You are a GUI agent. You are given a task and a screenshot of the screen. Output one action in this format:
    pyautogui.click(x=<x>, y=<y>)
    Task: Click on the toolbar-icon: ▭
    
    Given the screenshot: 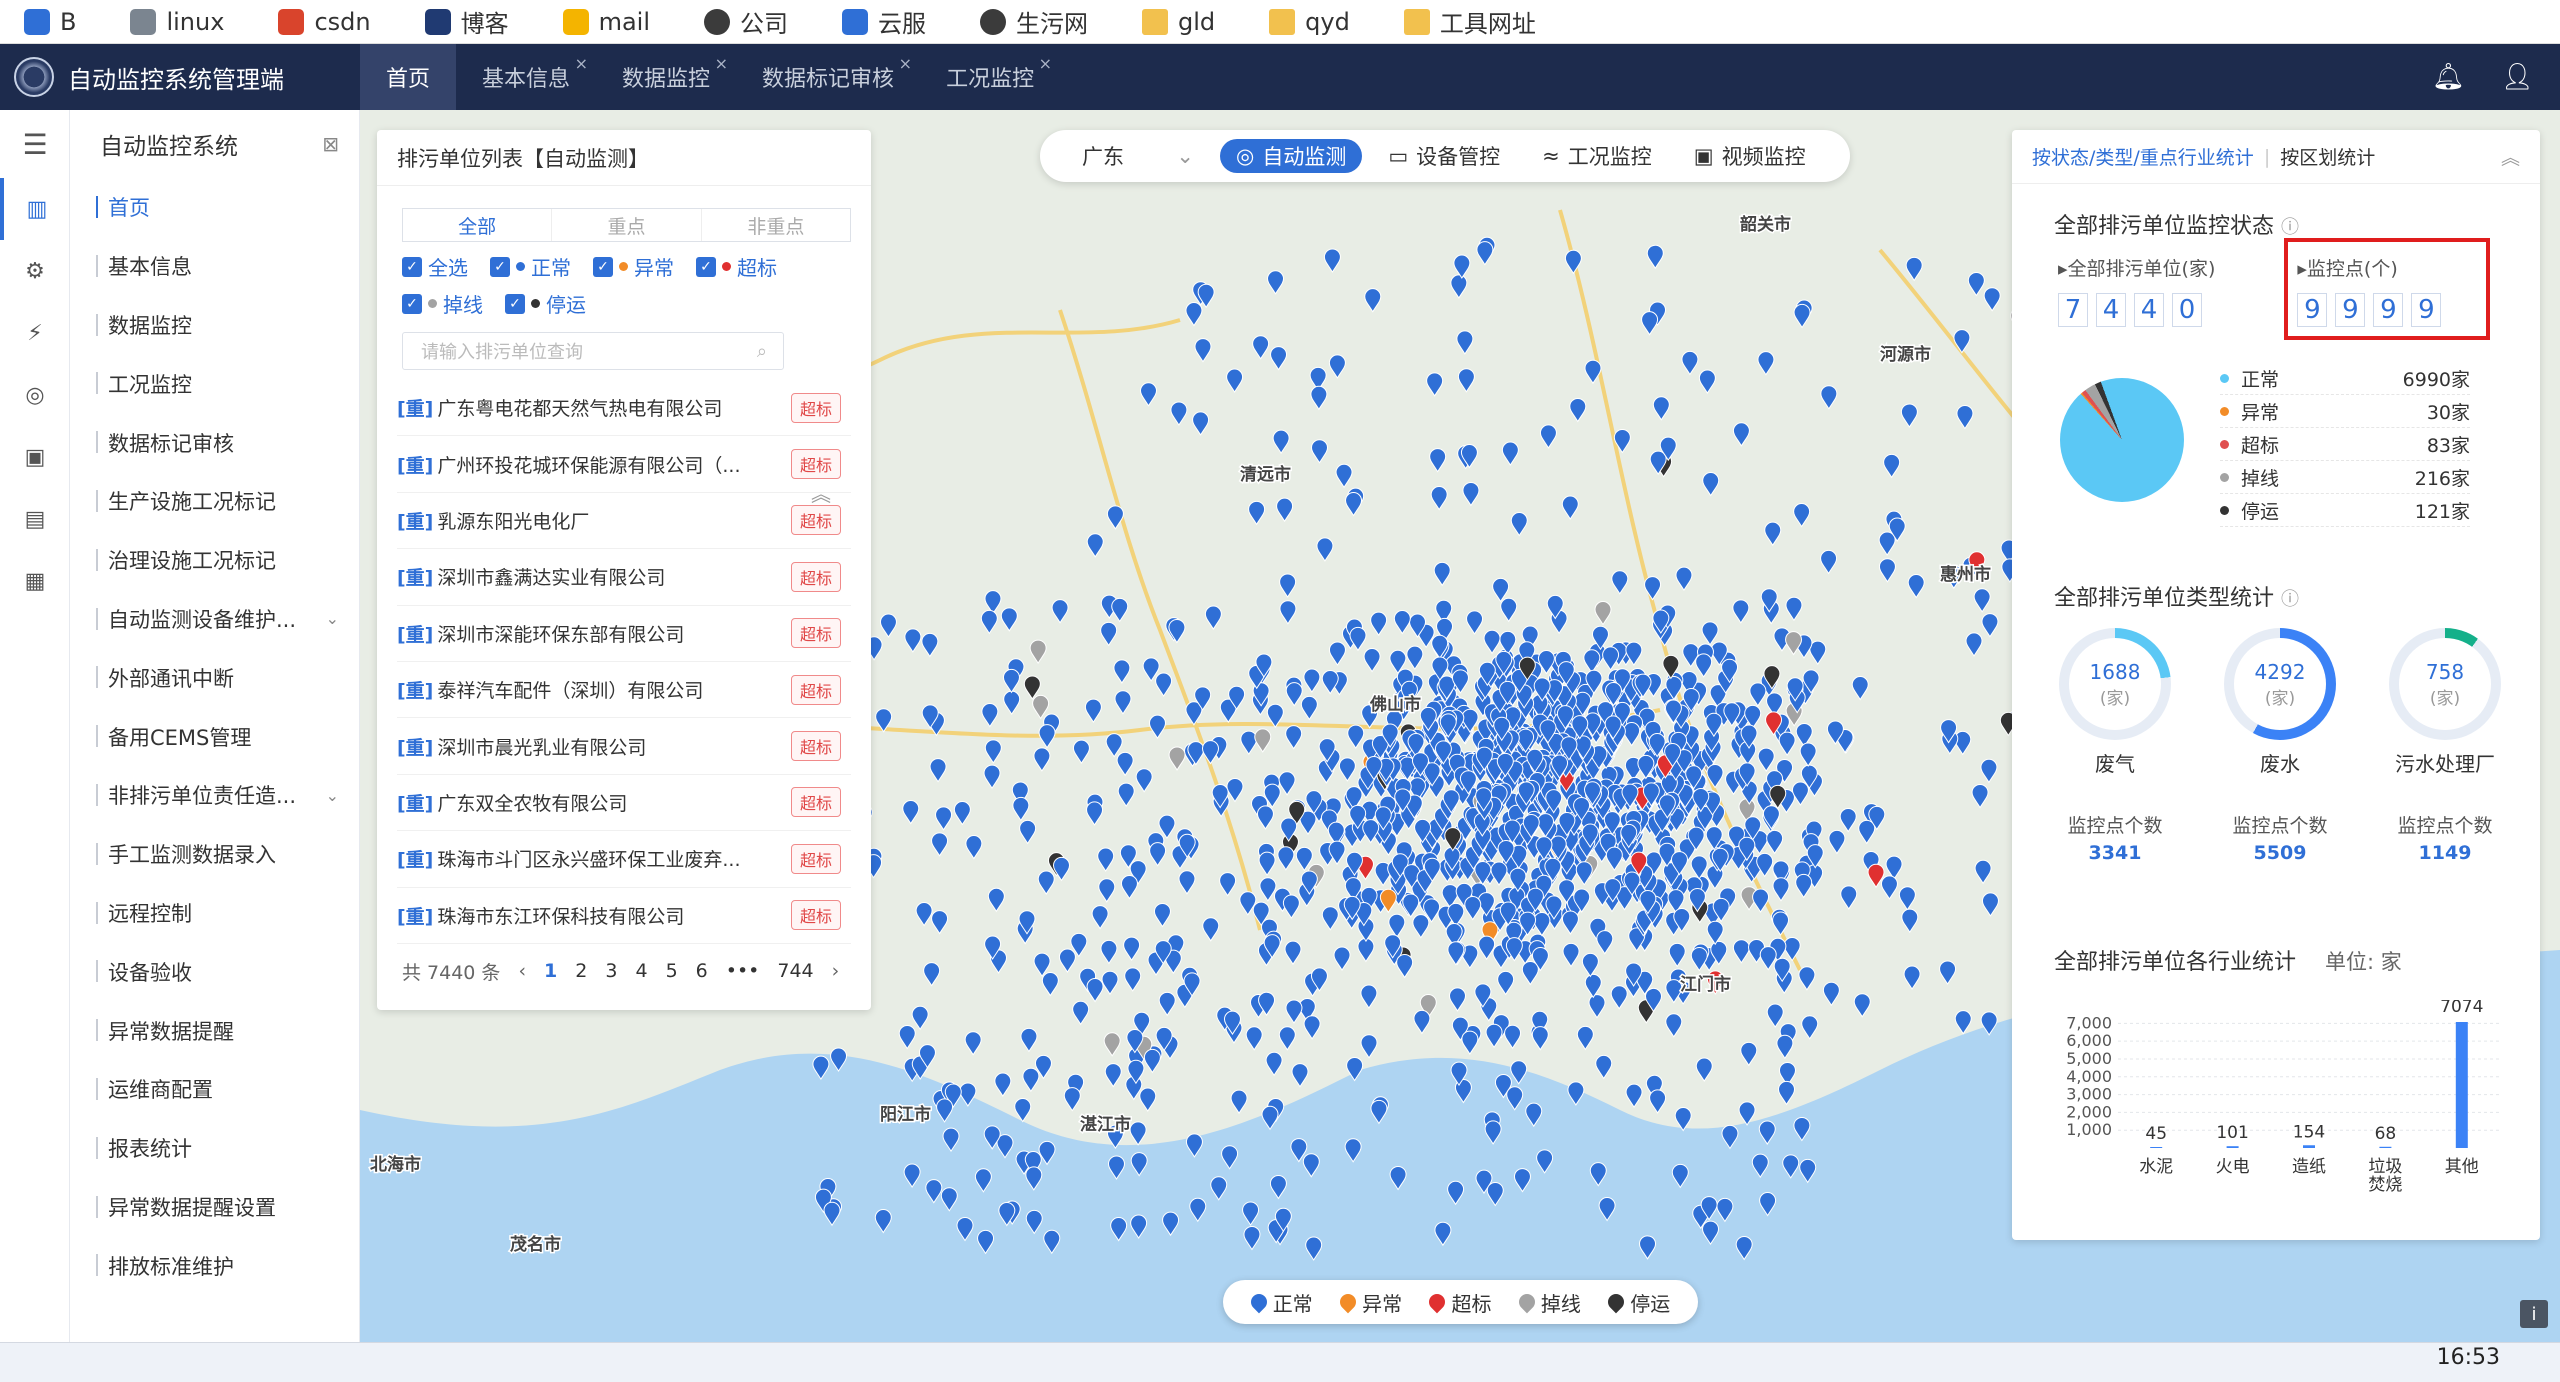 What is the action you would take?
    pyautogui.click(x=1398, y=156)
    